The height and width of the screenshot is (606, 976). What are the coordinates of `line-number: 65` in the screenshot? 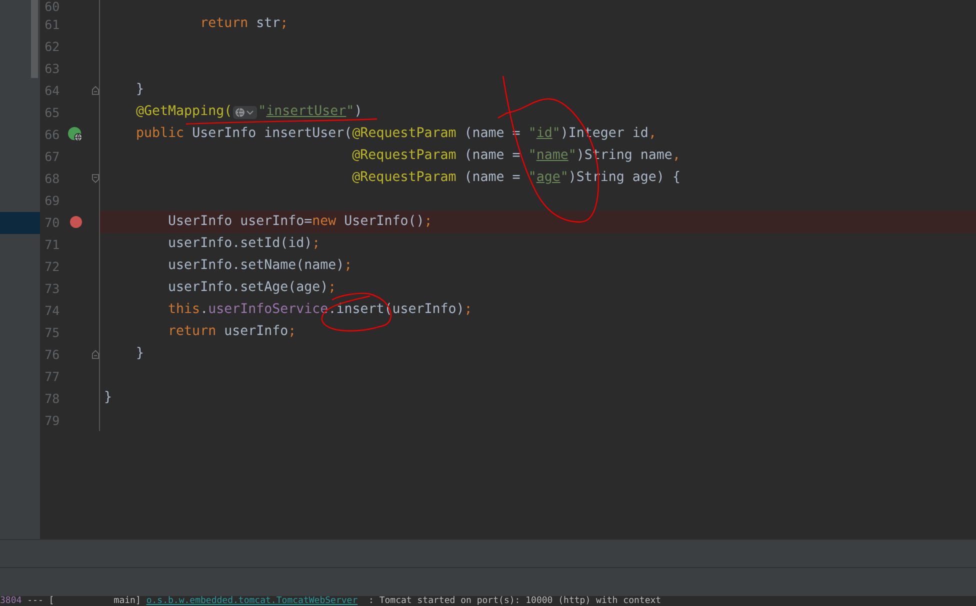 It's located at (52, 112).